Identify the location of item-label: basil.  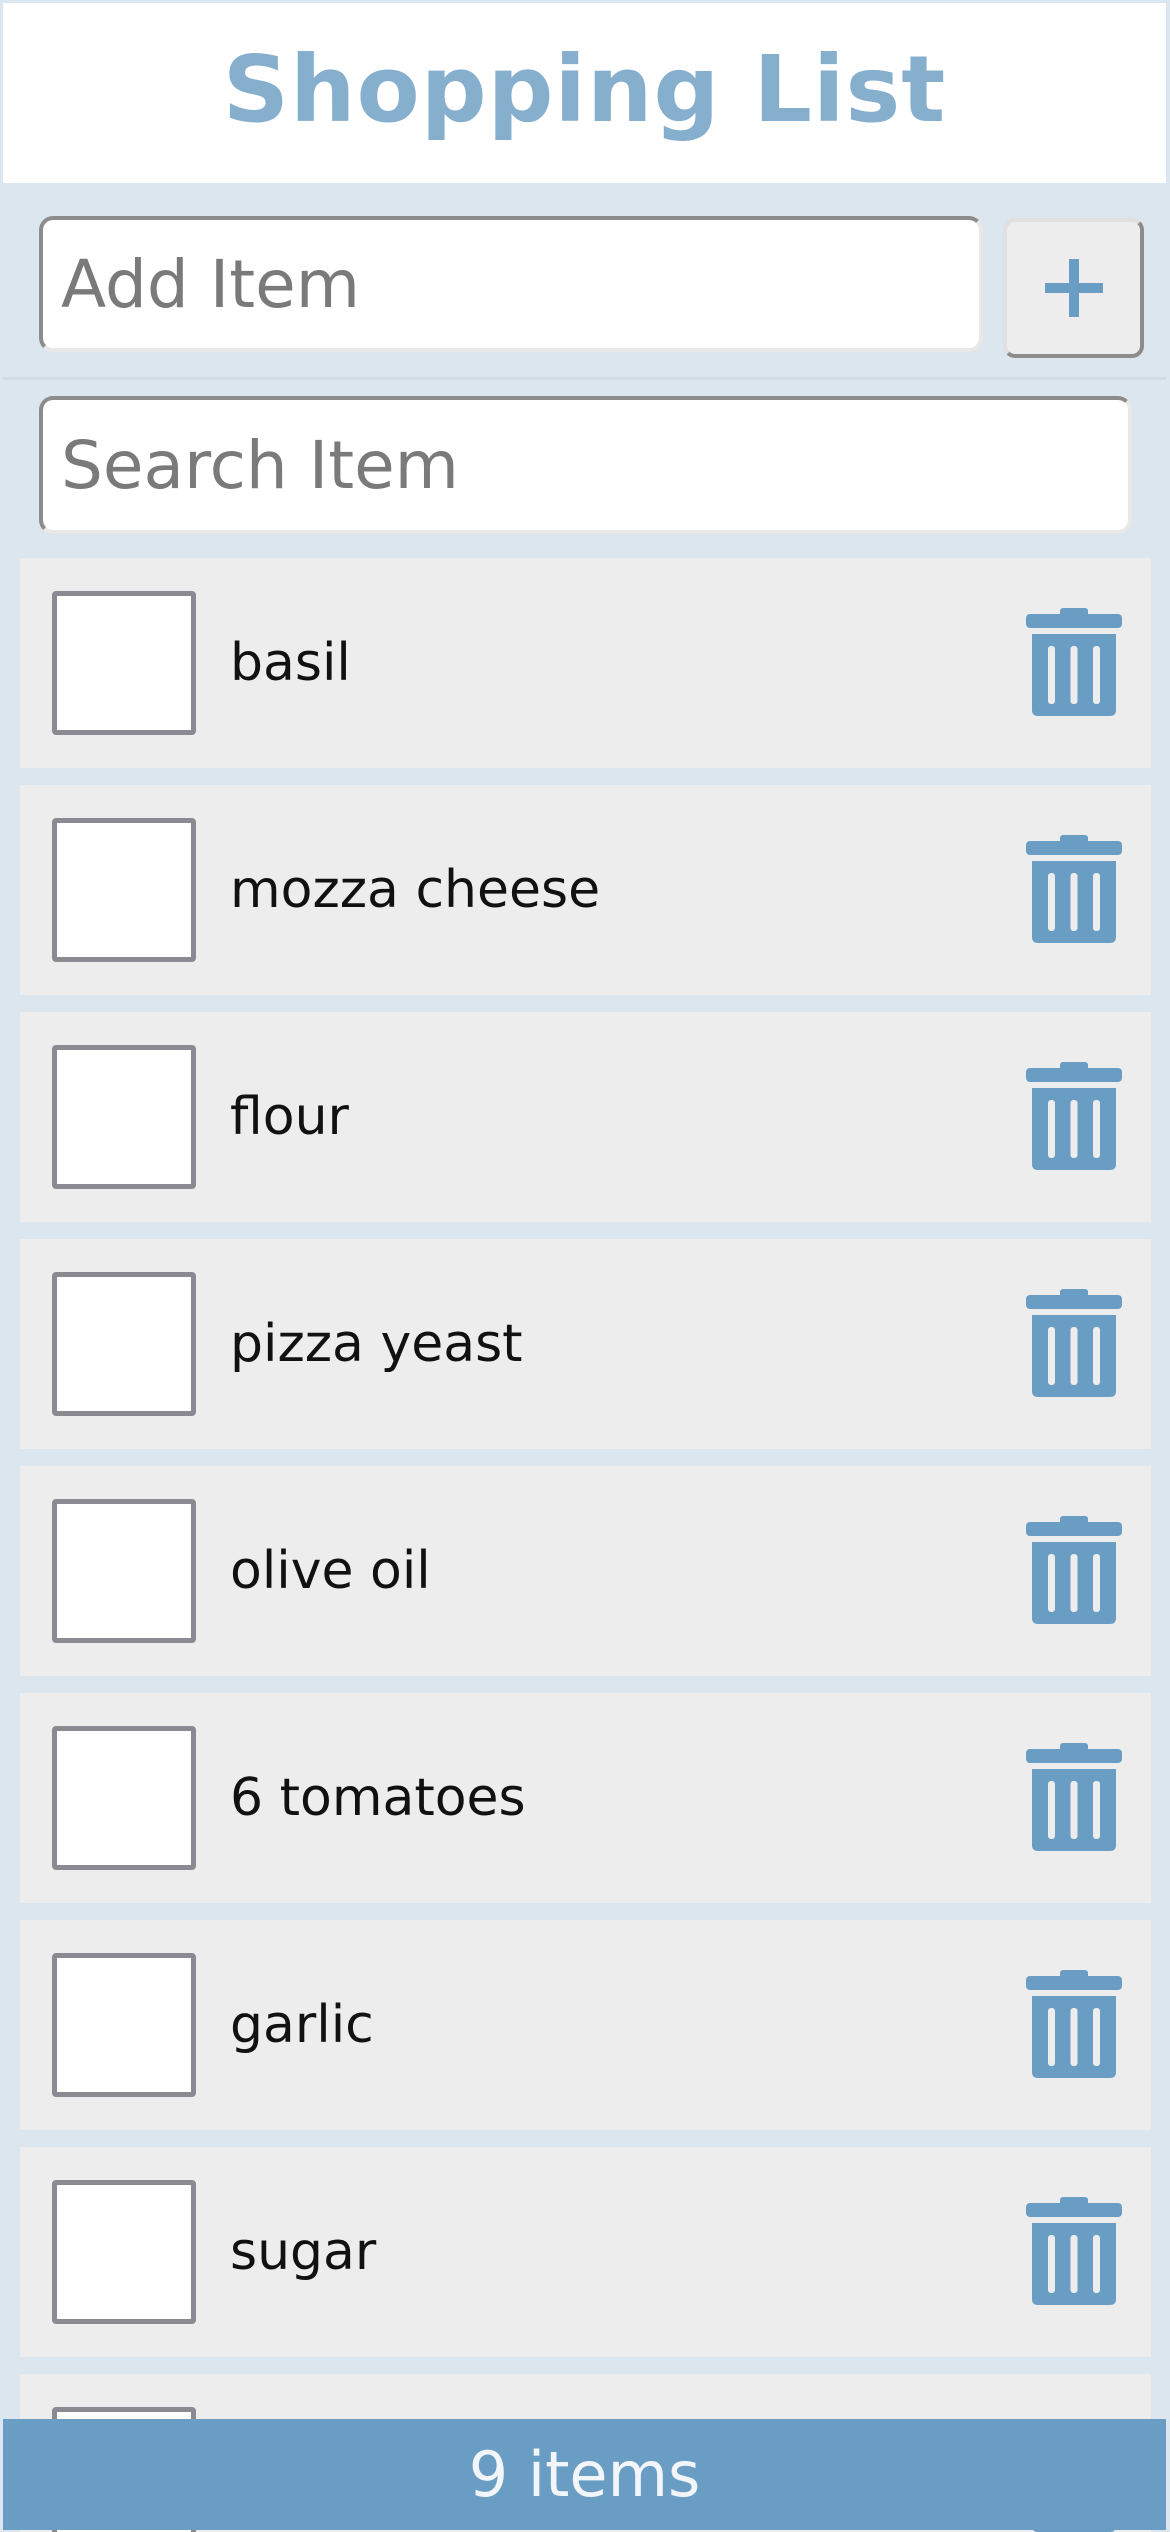
(290, 663).